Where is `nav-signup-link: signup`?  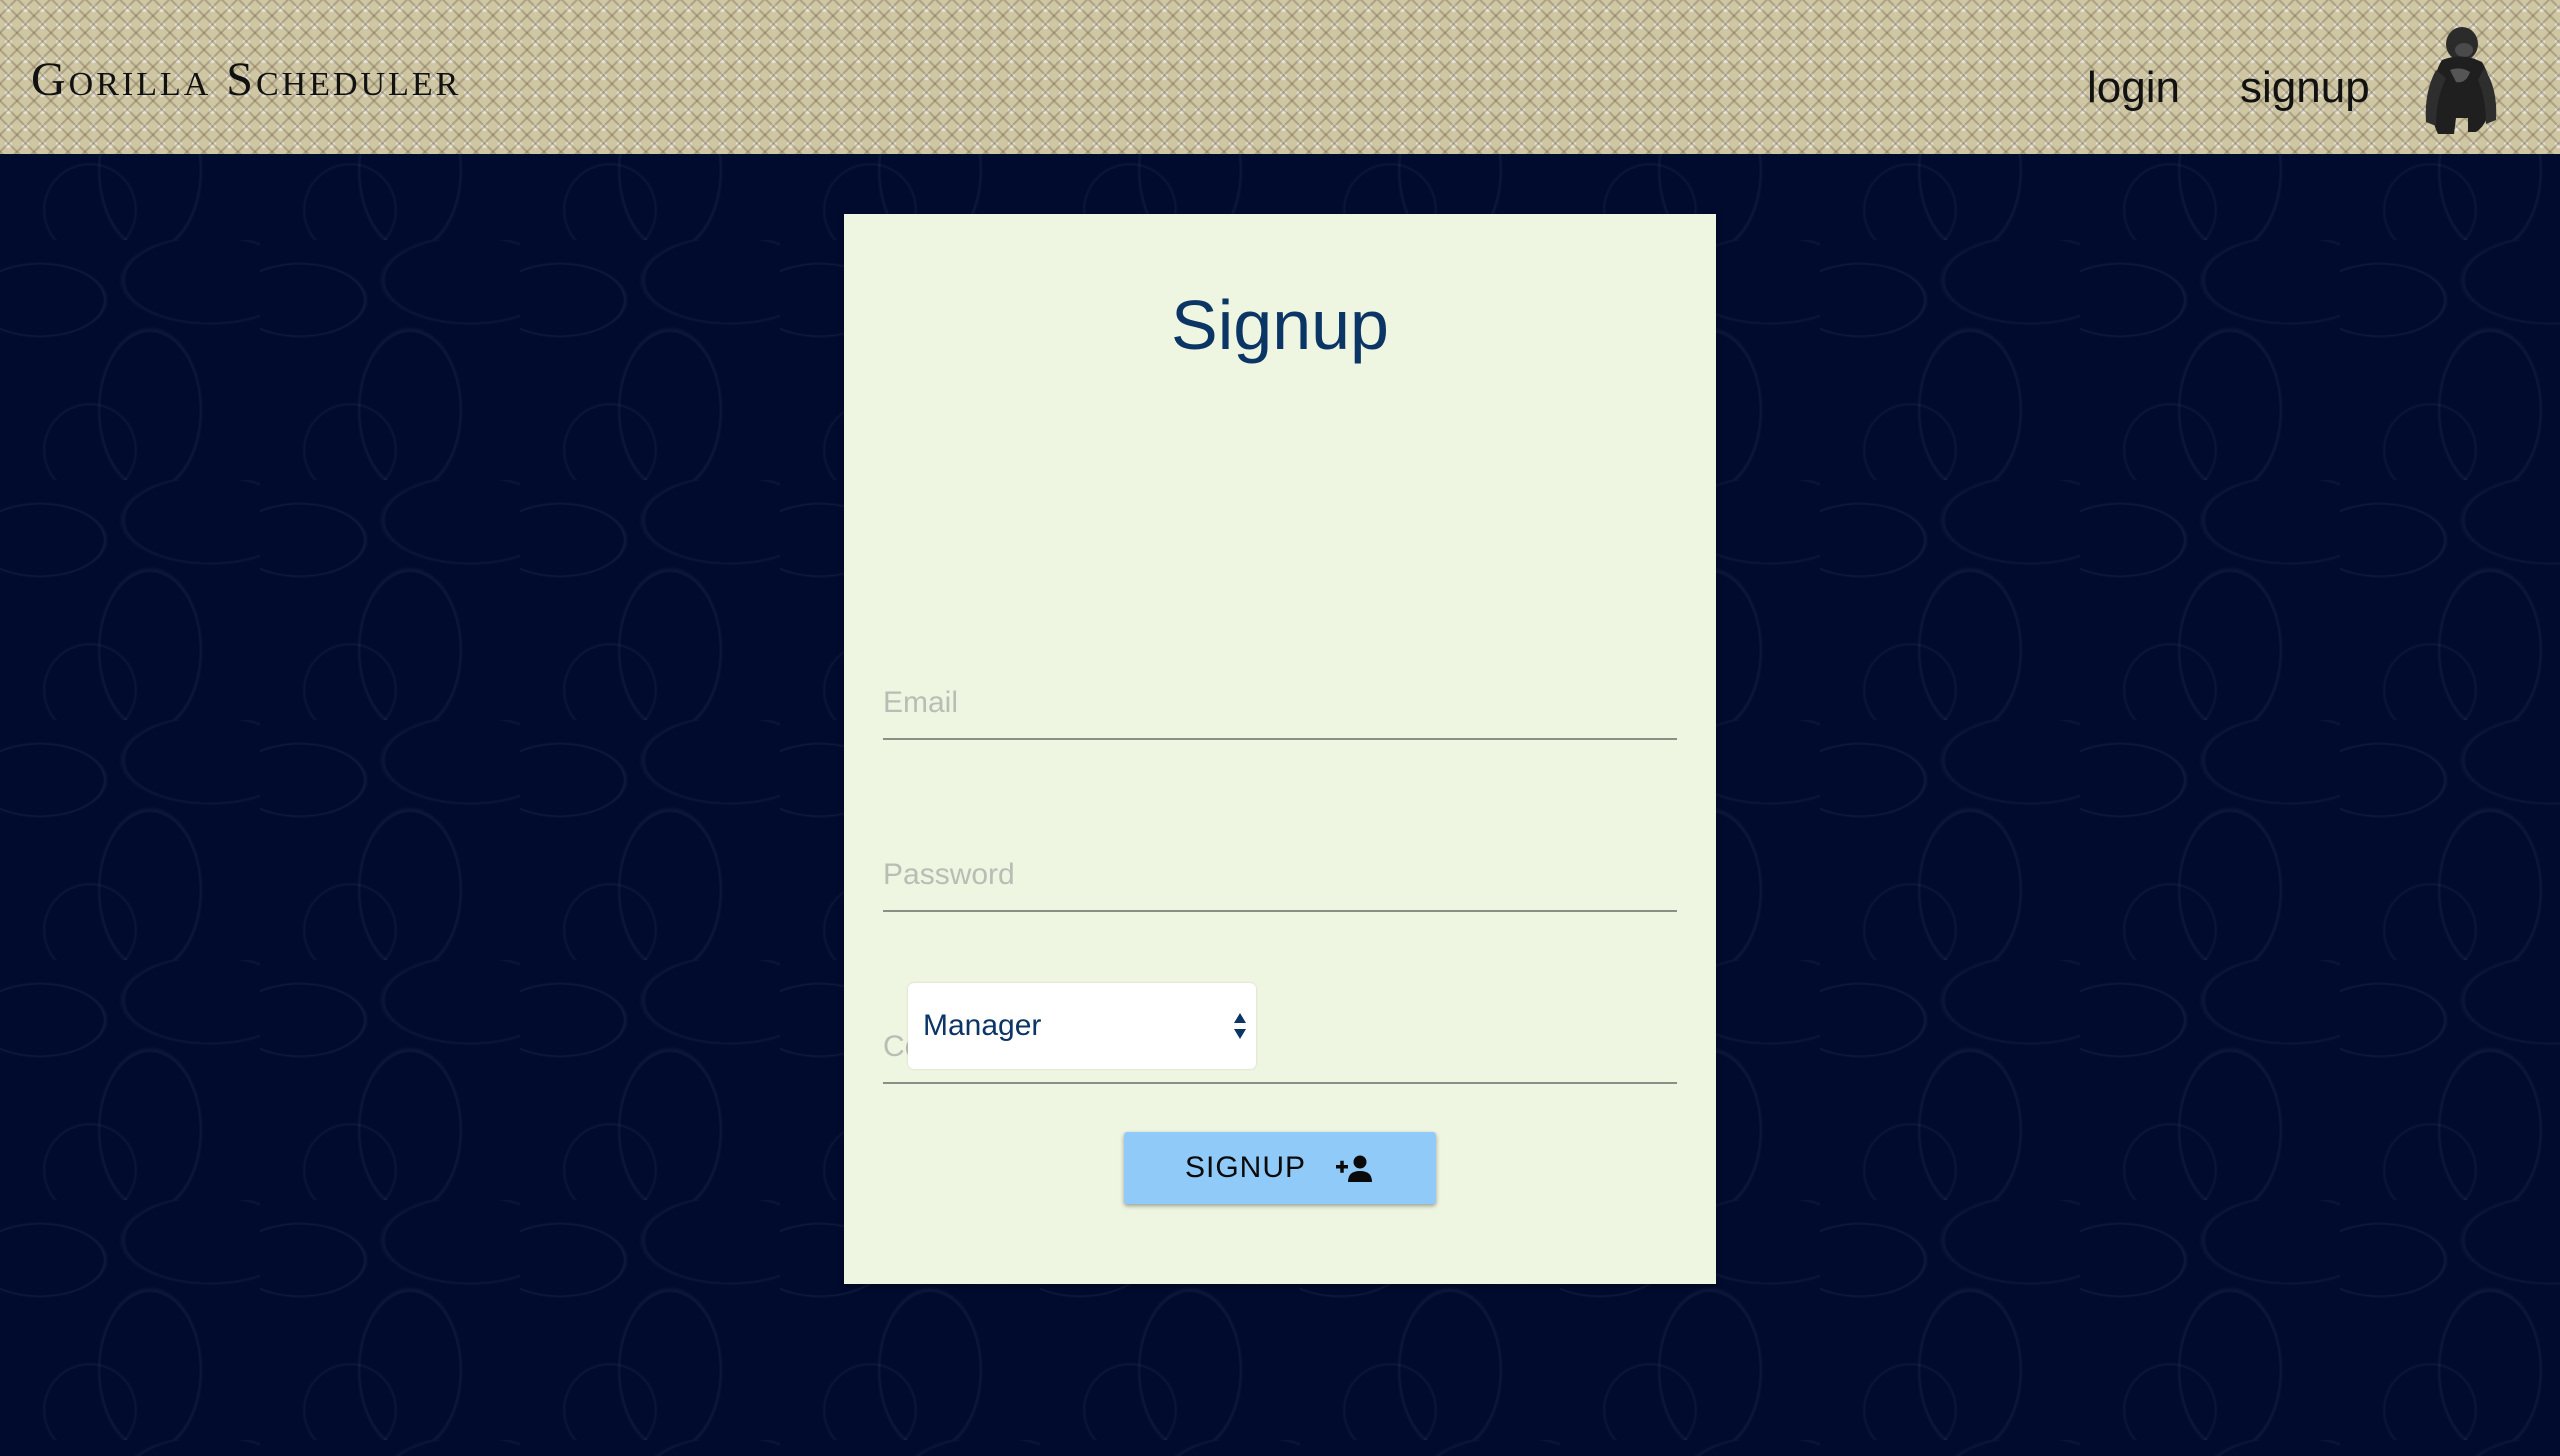
nav-signup-link: signup is located at coordinates (2305, 88).